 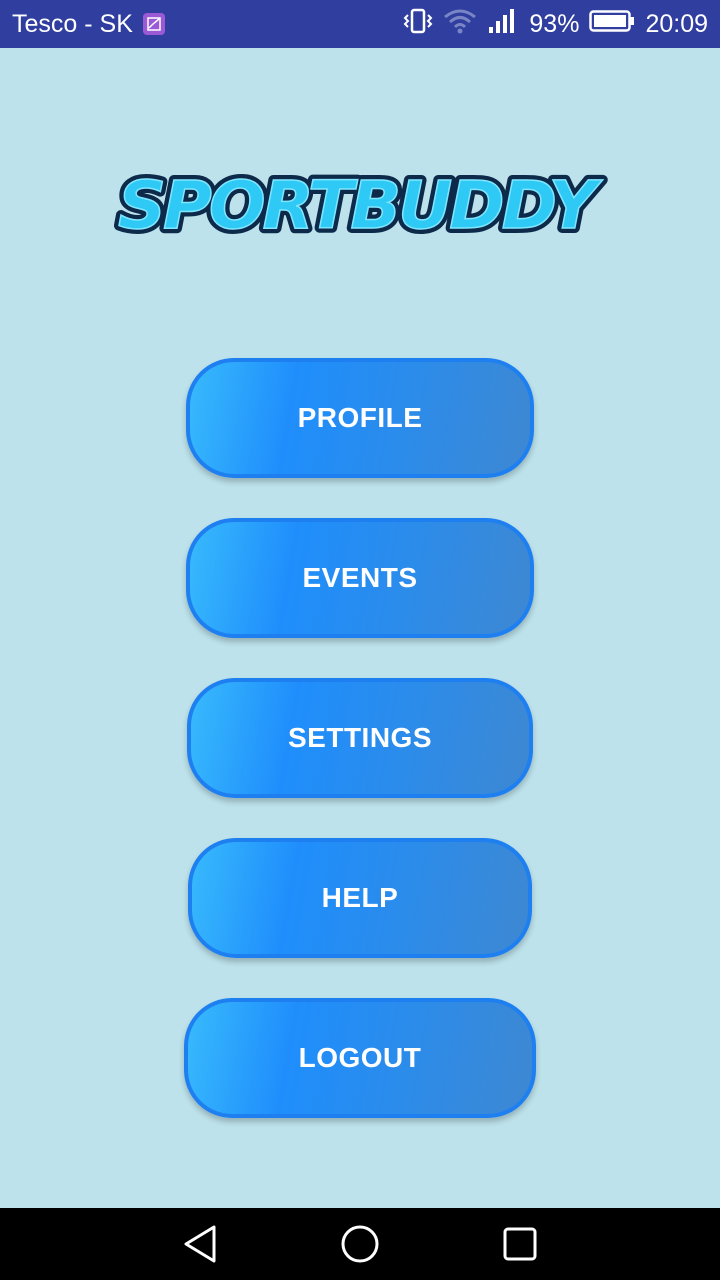 I want to click on logo-text: SPORTBUDDY, so click(x=360, y=205).